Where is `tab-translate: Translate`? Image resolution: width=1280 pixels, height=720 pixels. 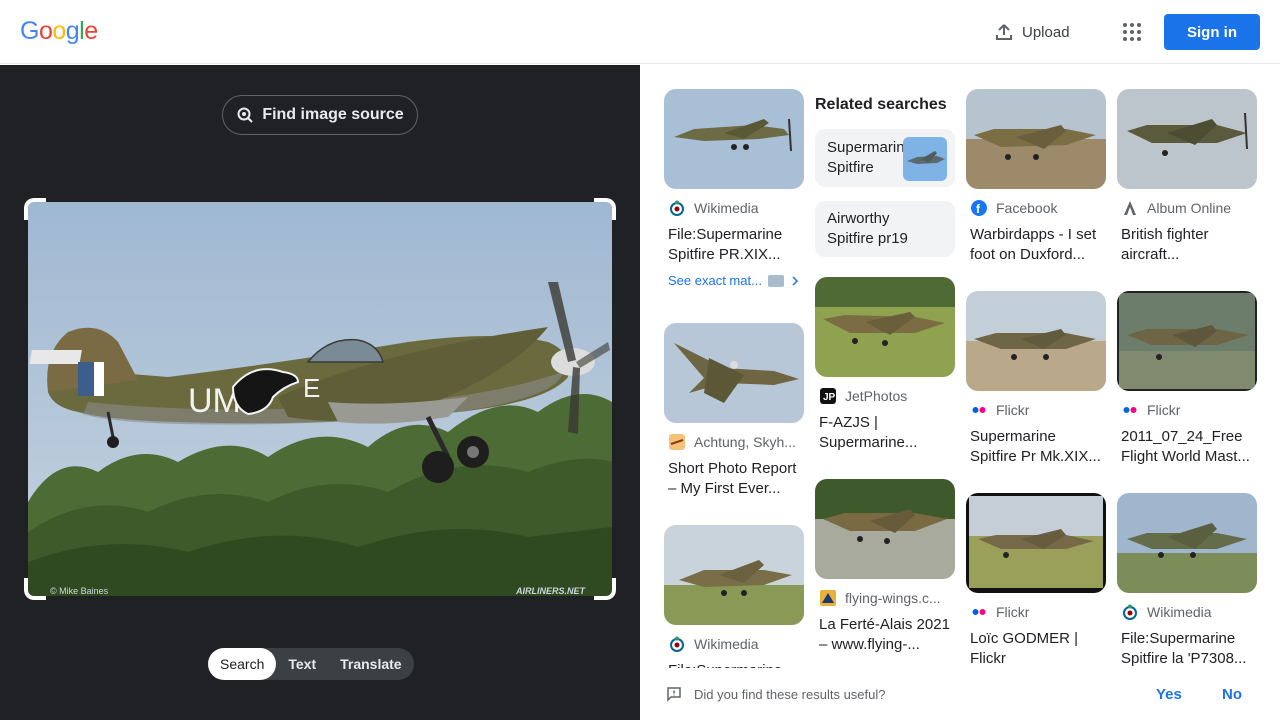 tab-translate: Translate is located at coordinates (370, 664).